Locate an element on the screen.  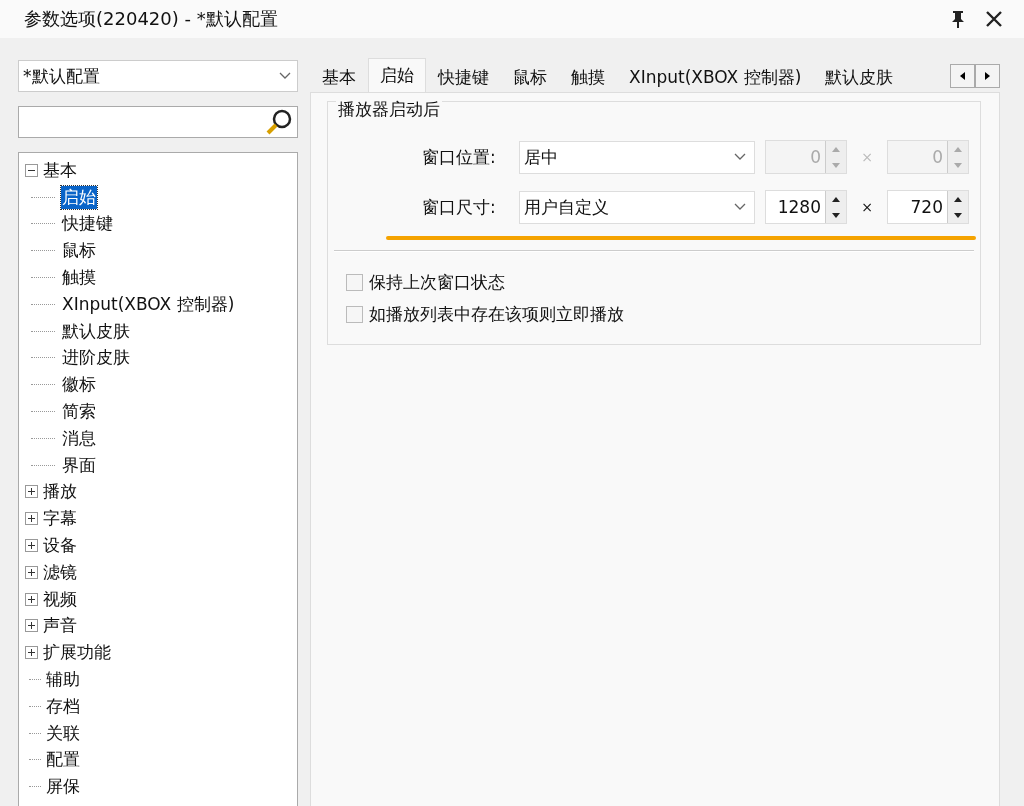
tree-item: 启始 is located at coordinates (79, 197).